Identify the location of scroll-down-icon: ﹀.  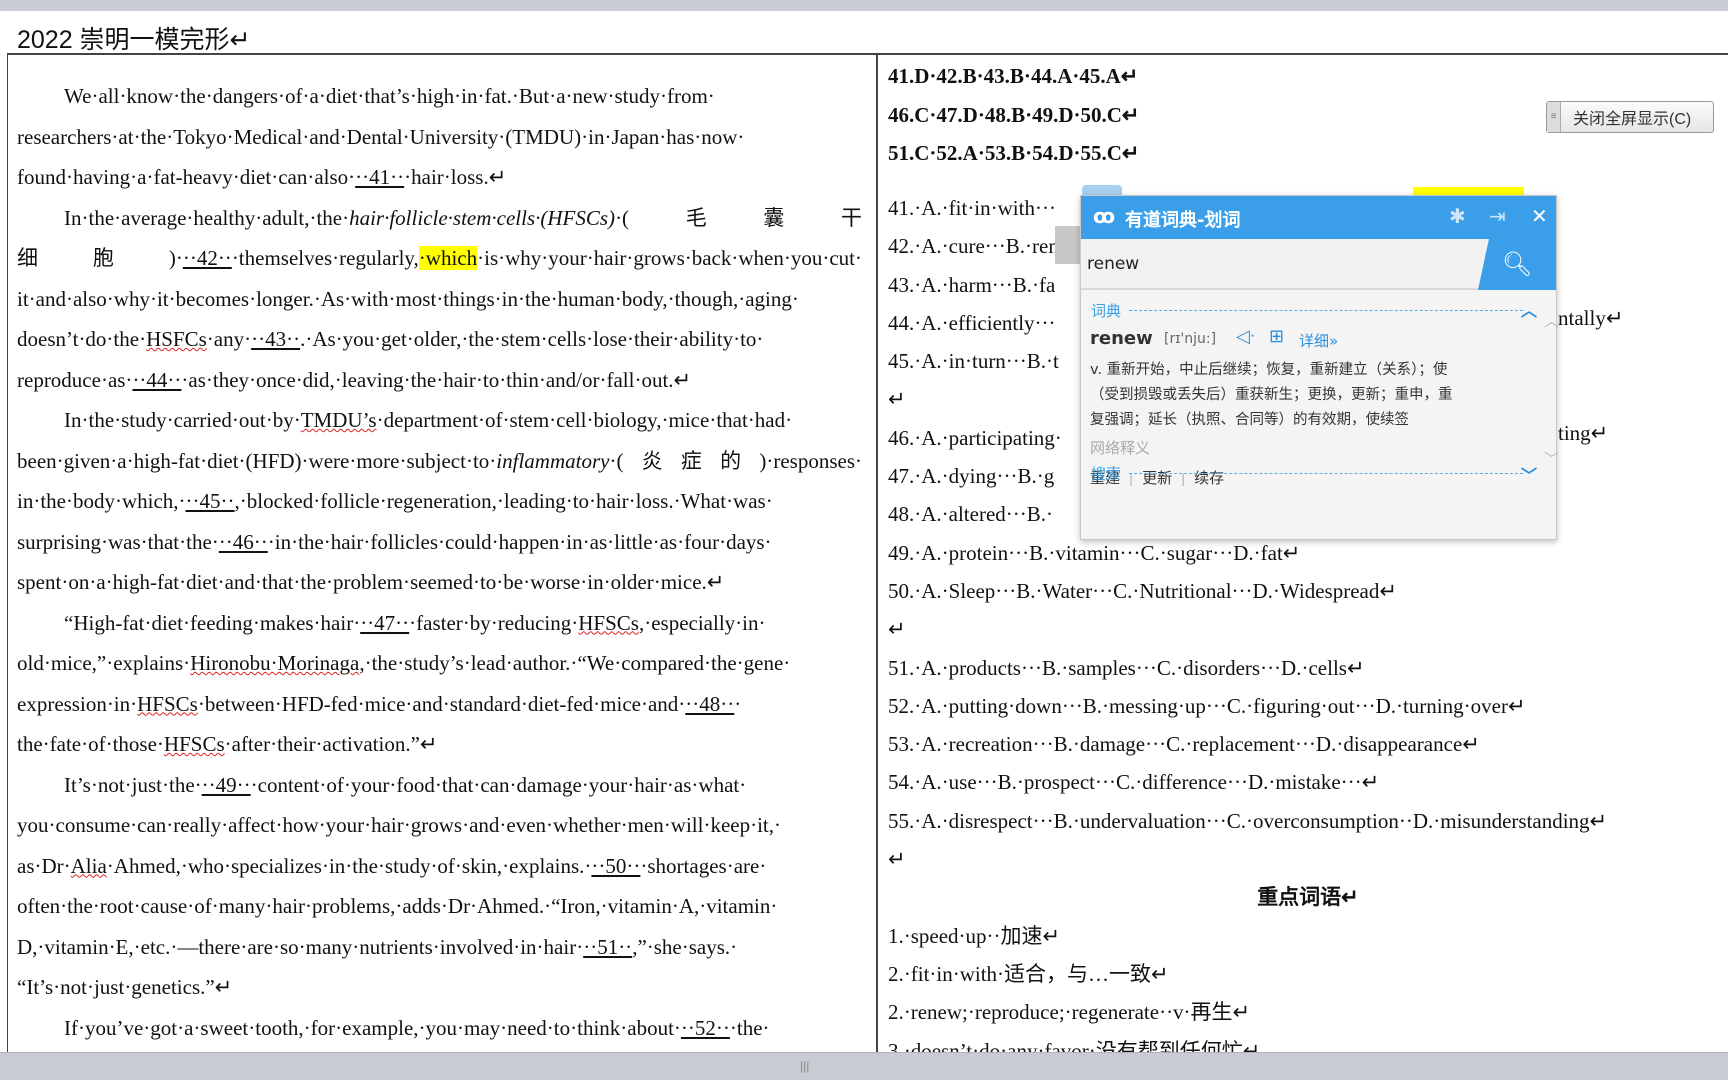
(1551, 458).